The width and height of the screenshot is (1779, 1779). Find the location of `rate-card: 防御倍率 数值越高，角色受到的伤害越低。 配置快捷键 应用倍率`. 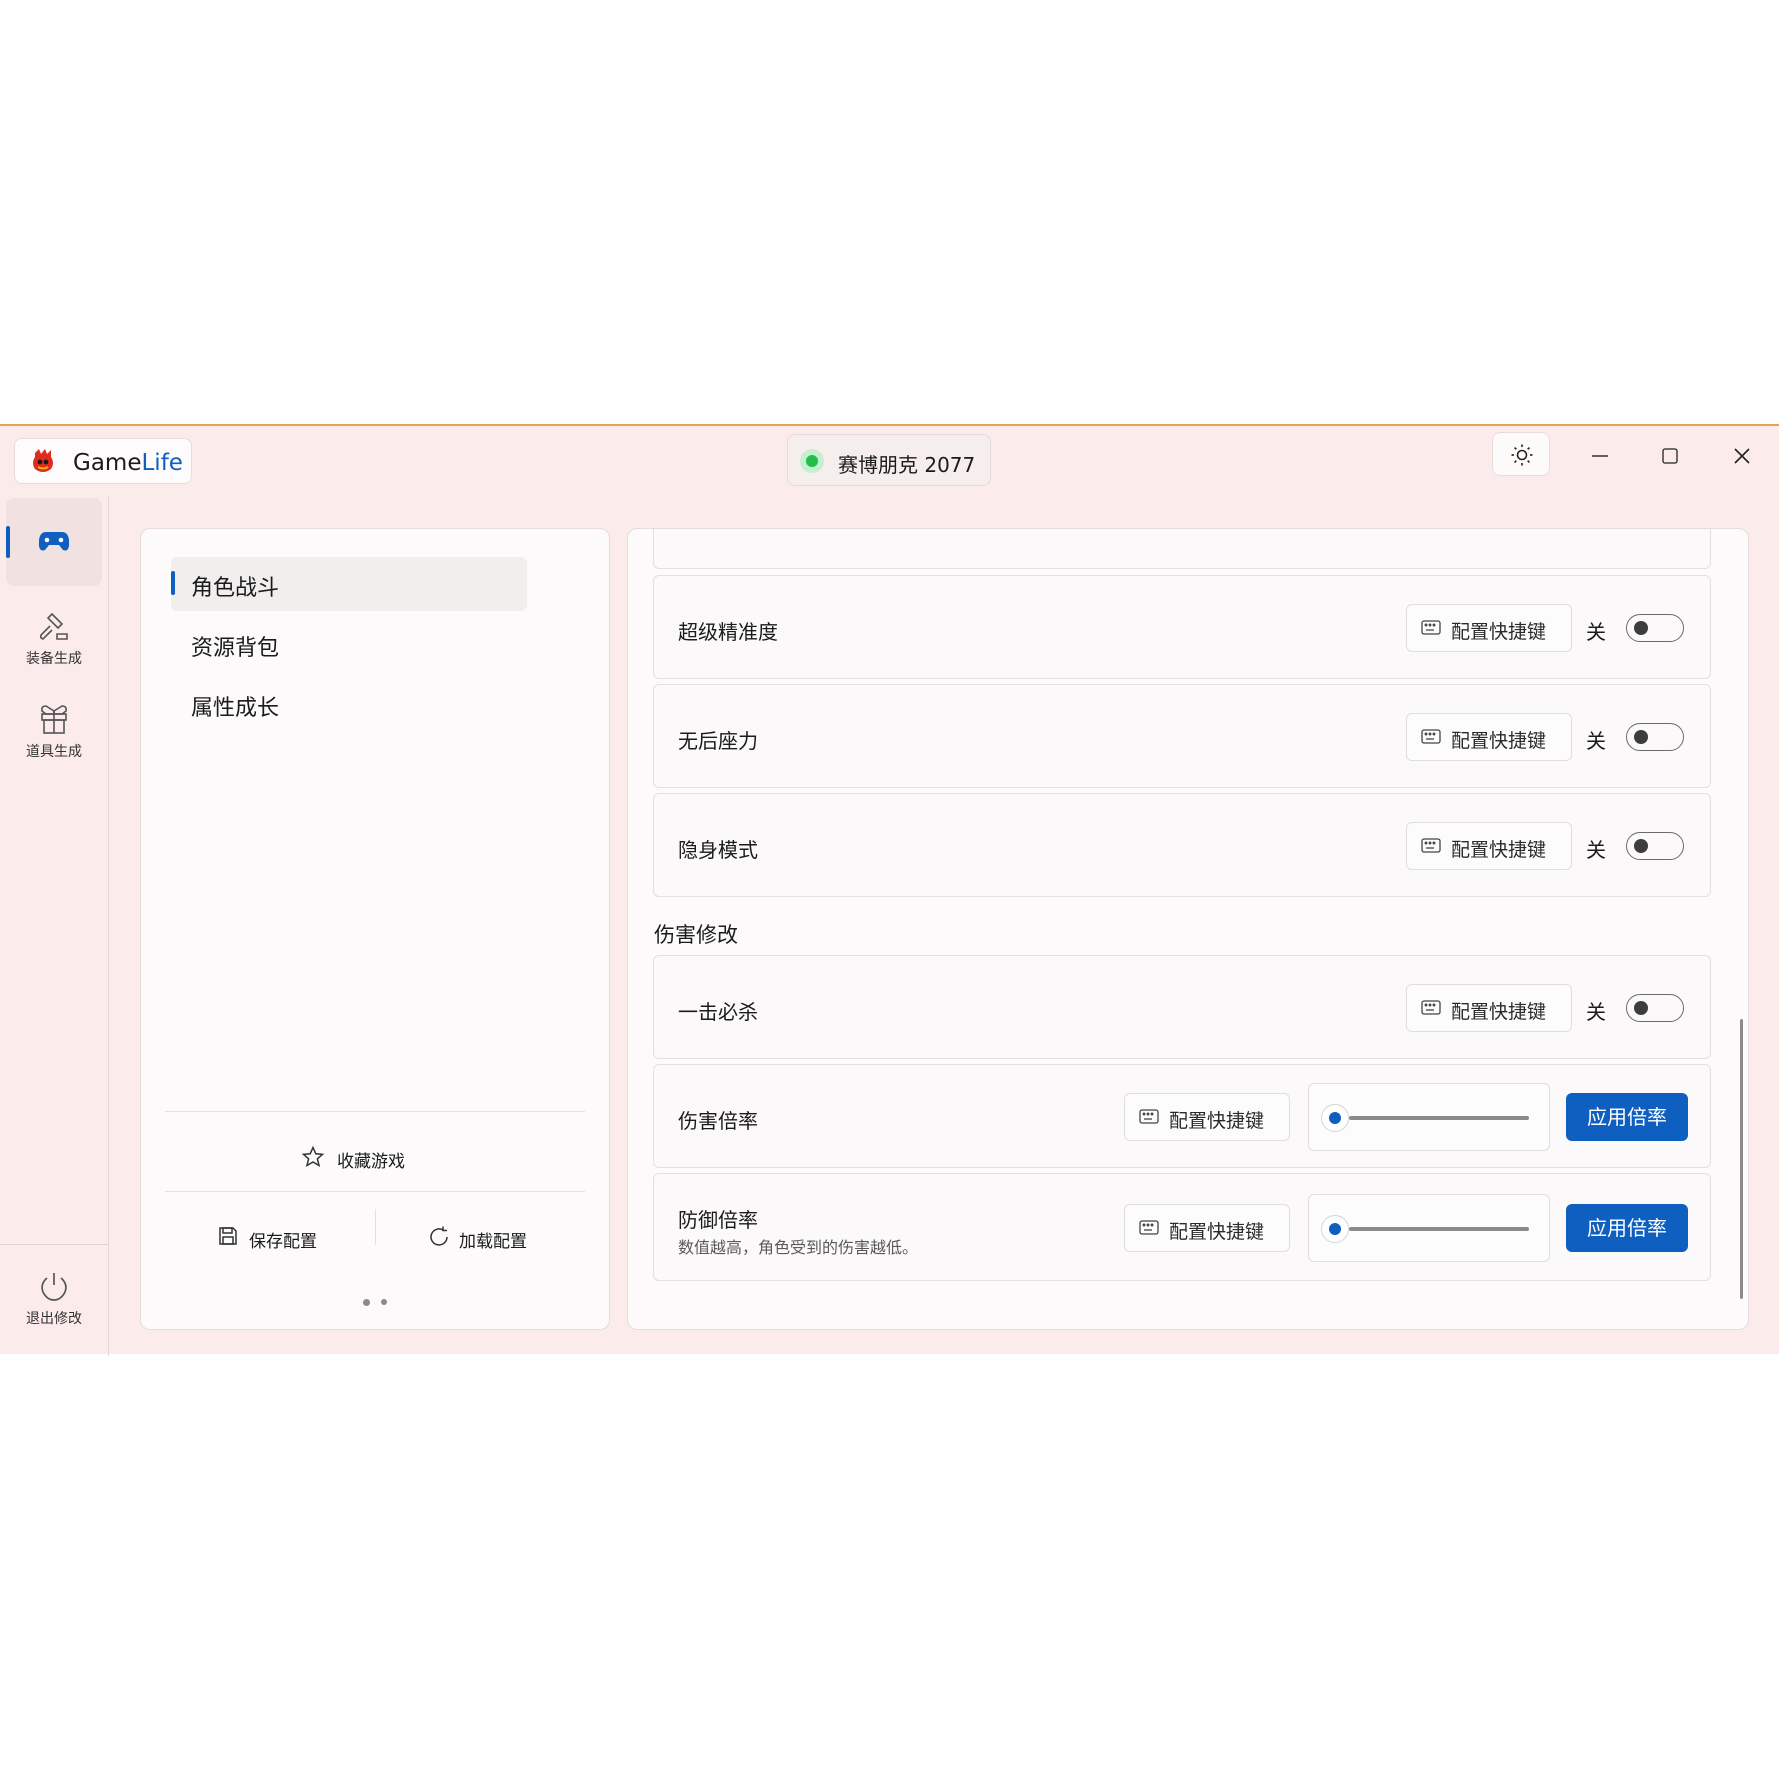

rate-card: 防御倍率 数值越高，角色受到的伤害越低。 配置快捷键 应用倍率 is located at coordinates (1182, 1227).